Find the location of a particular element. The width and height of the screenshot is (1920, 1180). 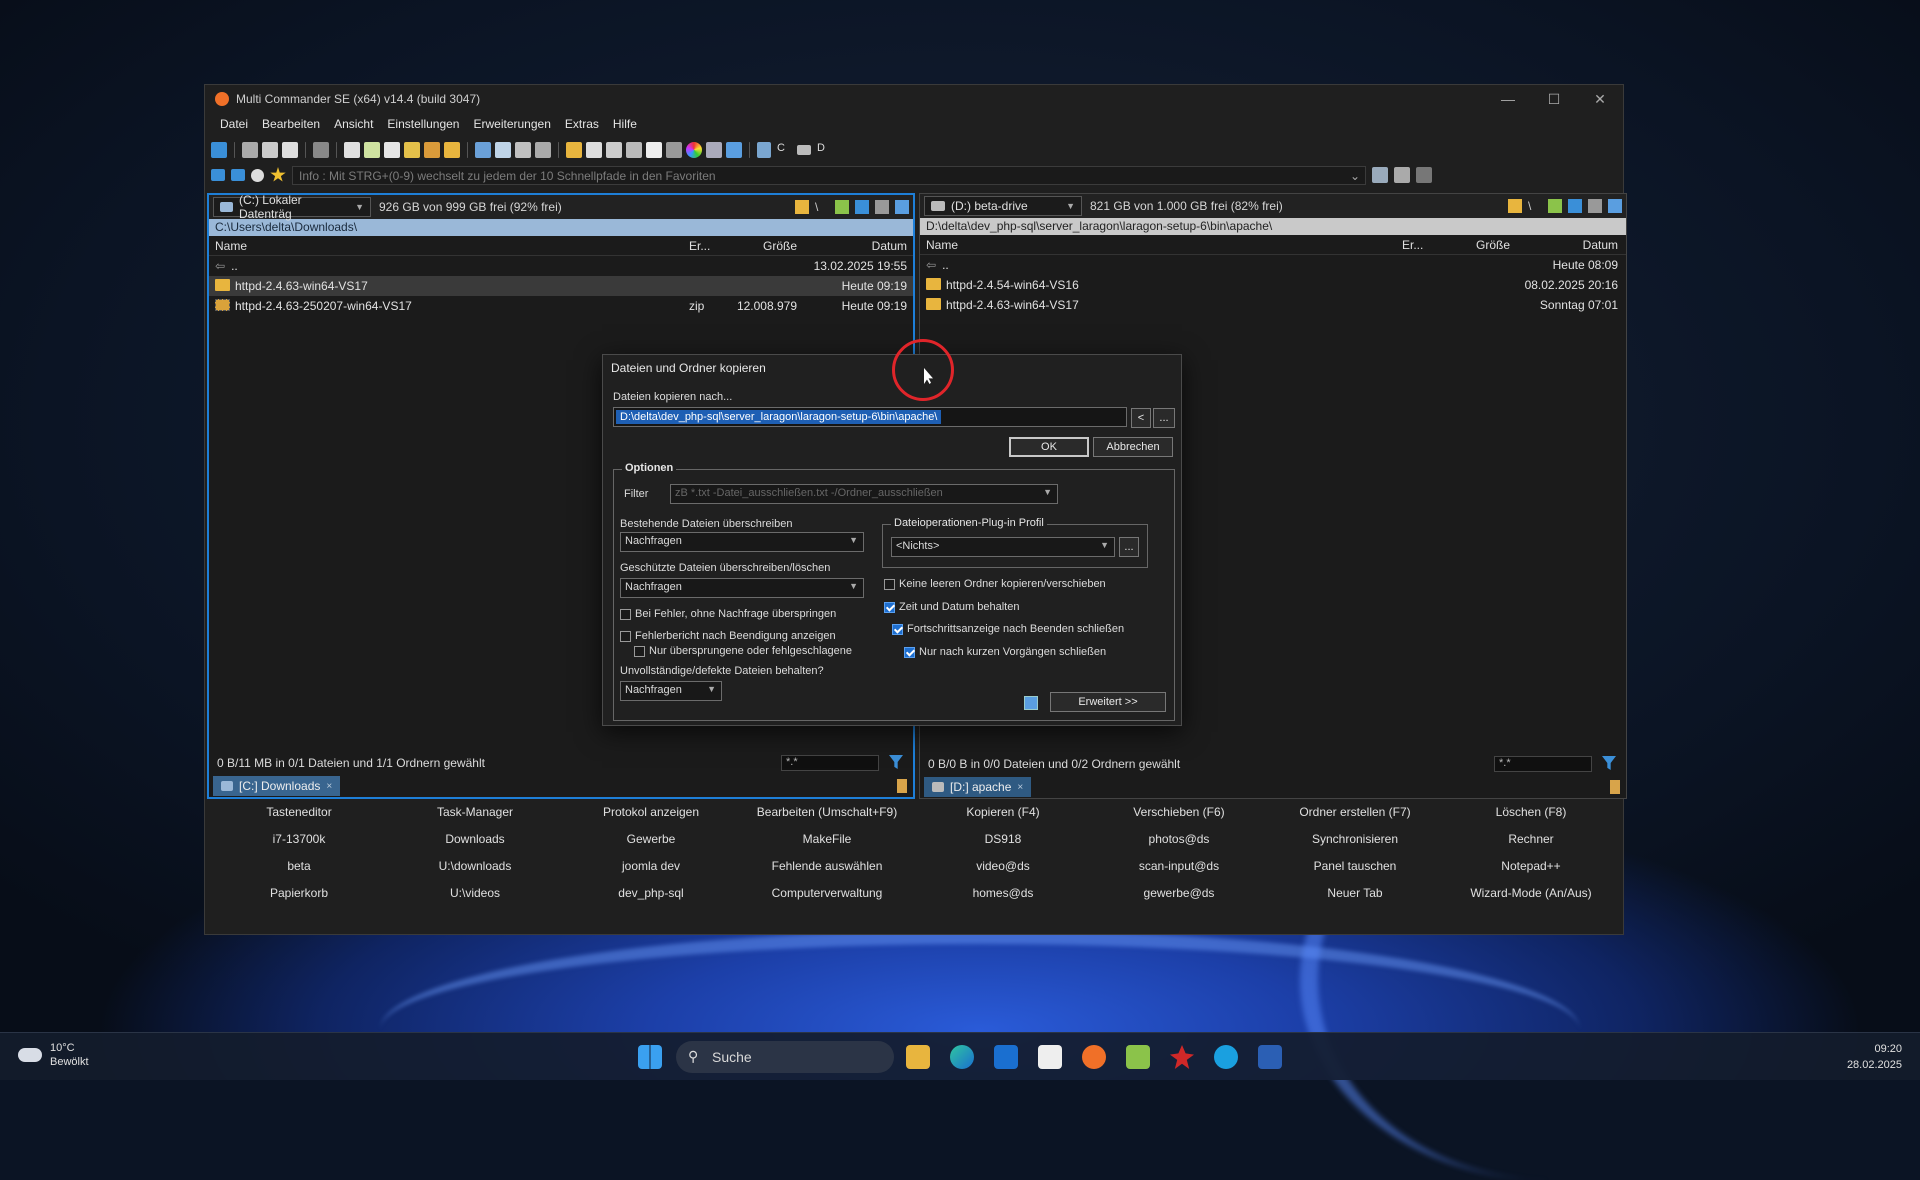

btn-notepad: Notepad++ is located at coordinates (1531, 866).